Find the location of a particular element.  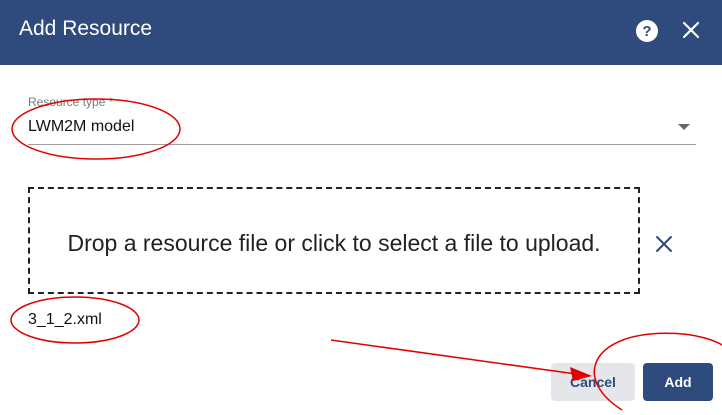

help-icon: ? is located at coordinates (647, 31).